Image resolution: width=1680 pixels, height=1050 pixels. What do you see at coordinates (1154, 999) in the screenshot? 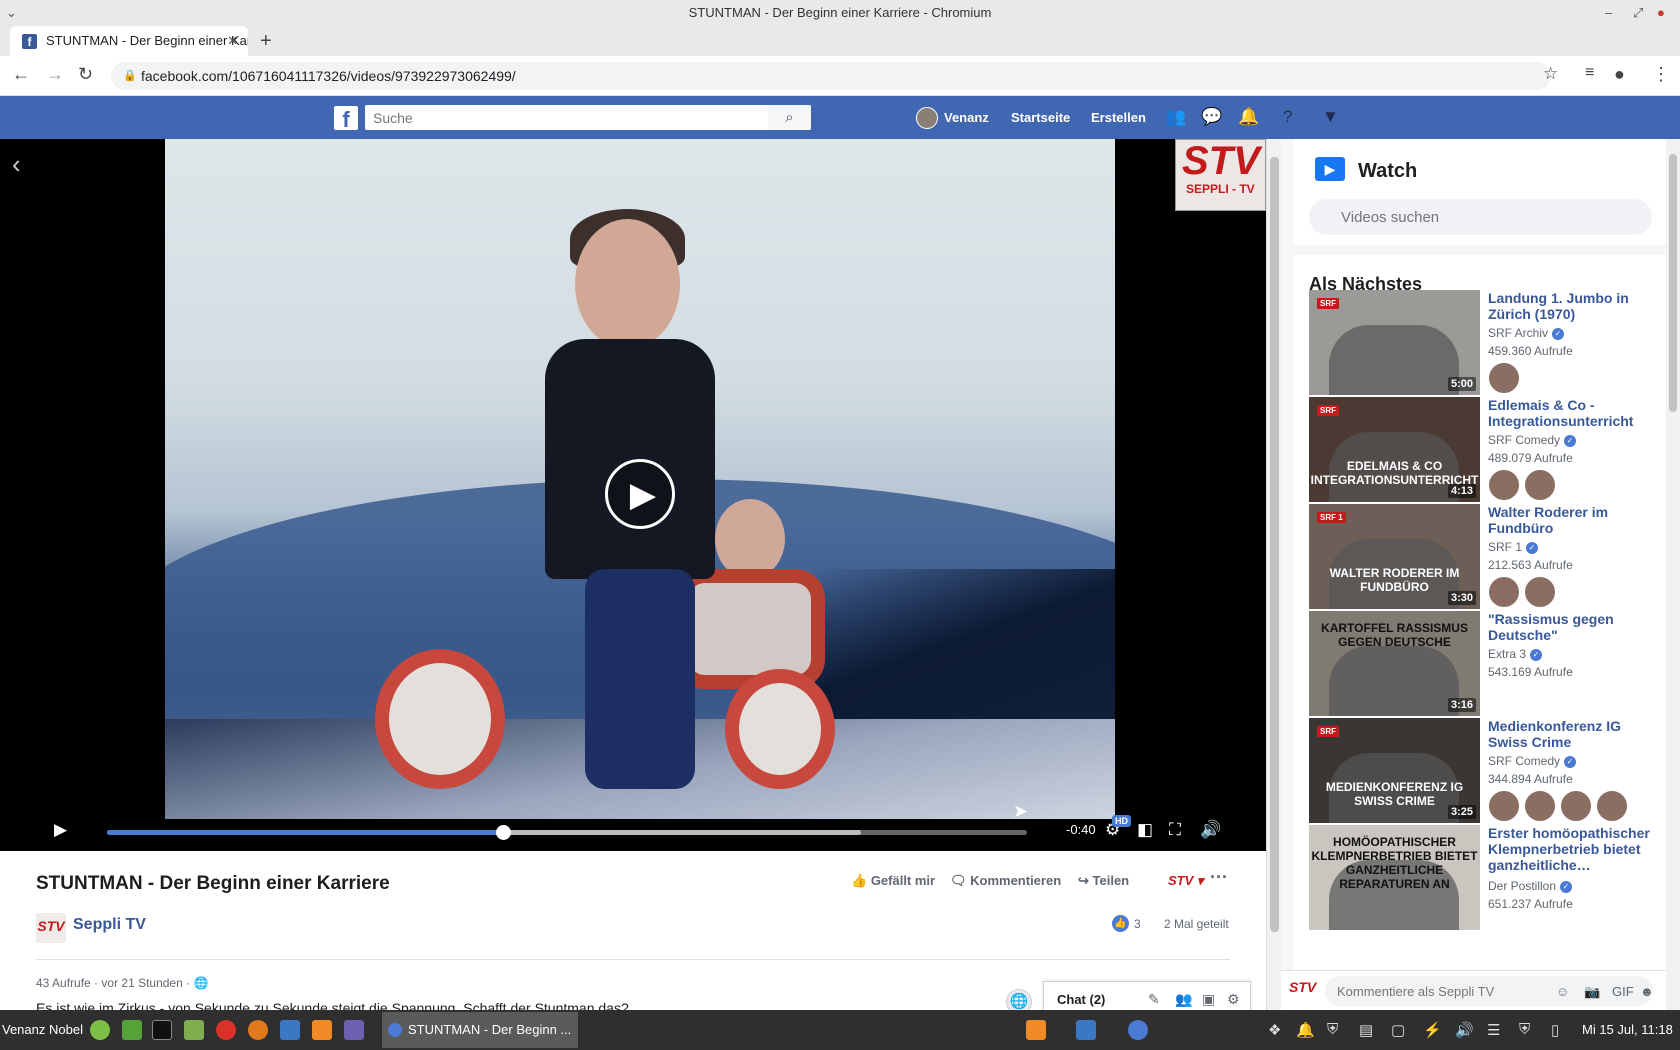
I see `new-message-icon: ✎` at bounding box center [1154, 999].